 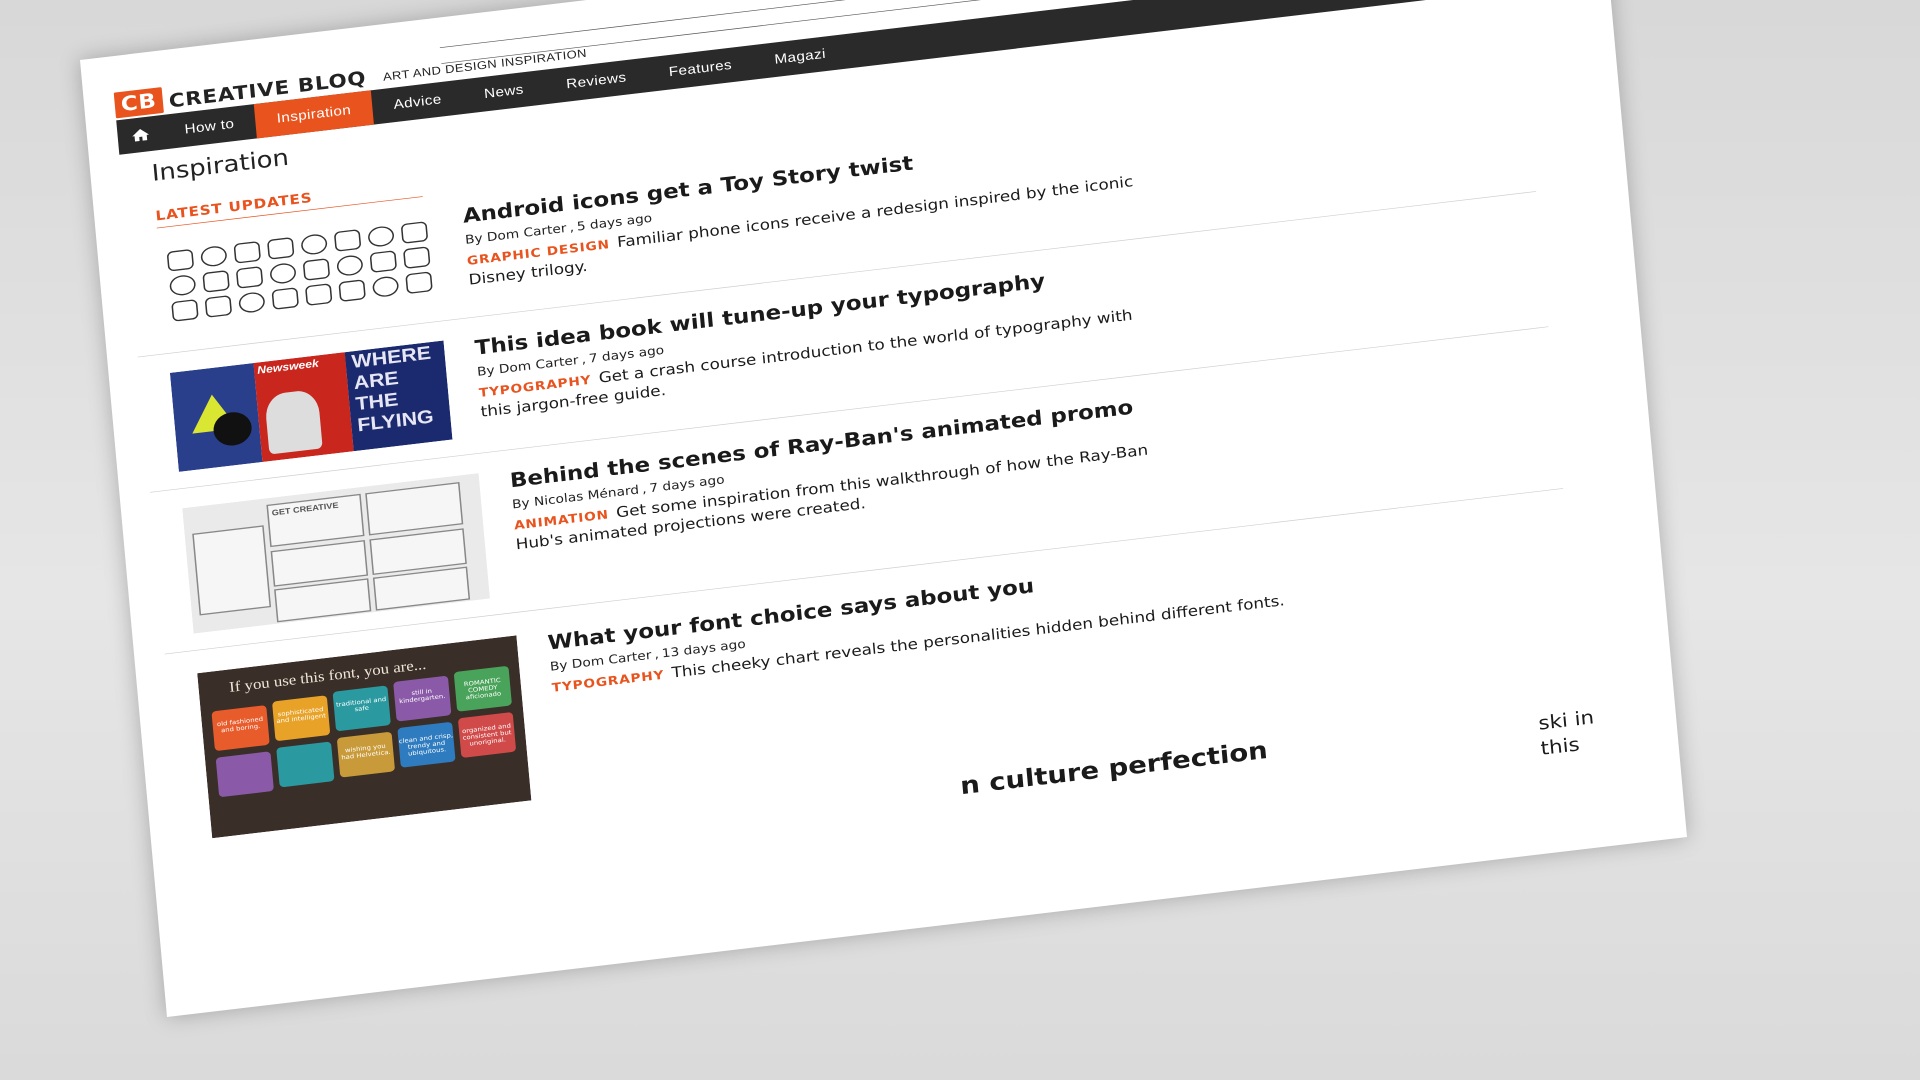 I want to click on font-chart-tile: wishing you had Helvetica., so click(x=365, y=747).